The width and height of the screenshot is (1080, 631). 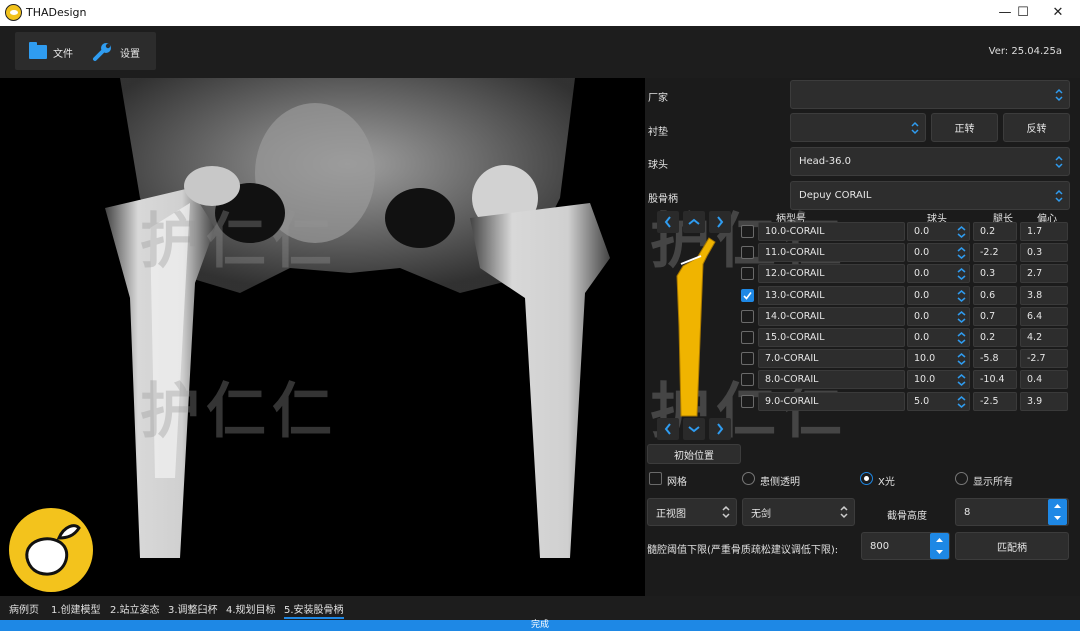 What do you see at coordinates (677, 482) in the screenshot?
I see `grid-label: 网格` at bounding box center [677, 482].